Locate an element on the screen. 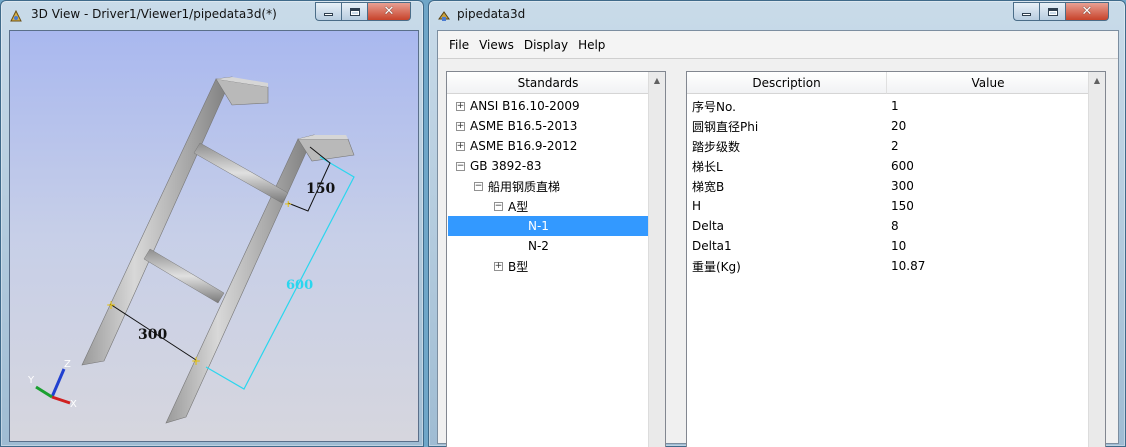 This screenshot has width=1126, height=447. pipedata-title: pipedata3d is located at coordinates (491, 14).